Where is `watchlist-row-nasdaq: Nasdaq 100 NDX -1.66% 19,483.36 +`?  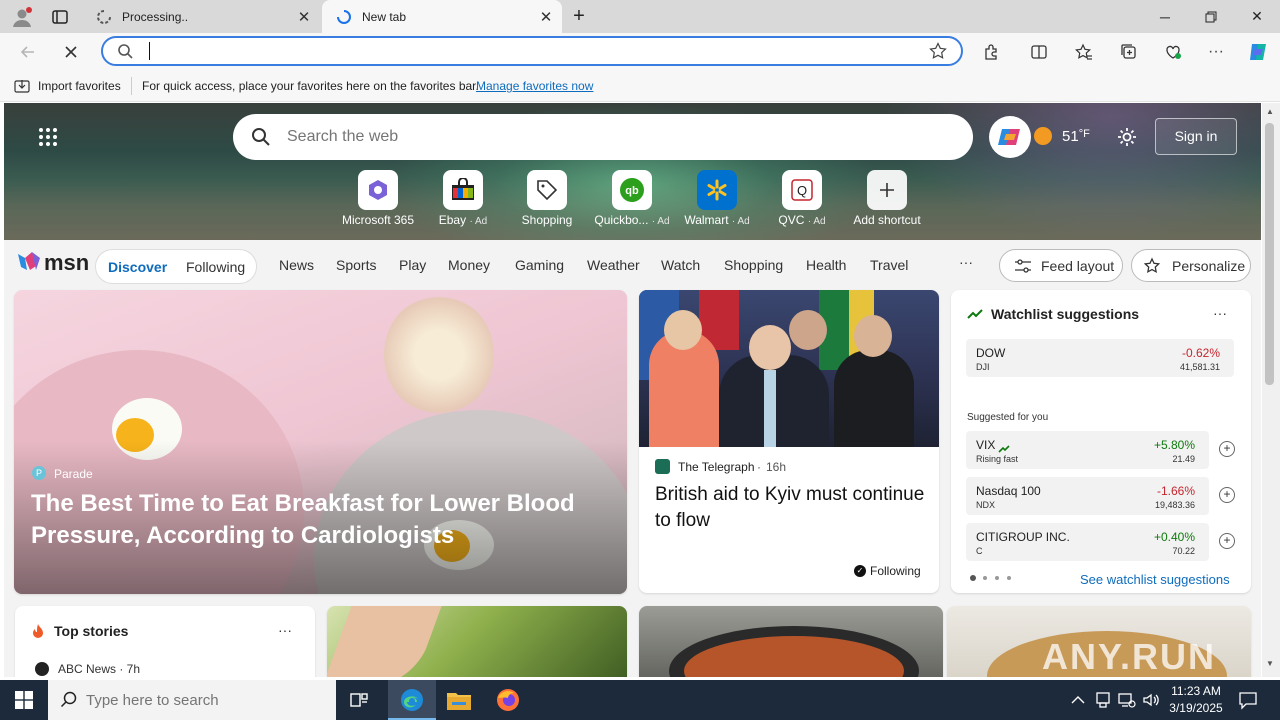
watchlist-row-nasdaq: Nasdaq 100 NDX -1.66% 19,483.36 + is located at coordinates (1100, 496).